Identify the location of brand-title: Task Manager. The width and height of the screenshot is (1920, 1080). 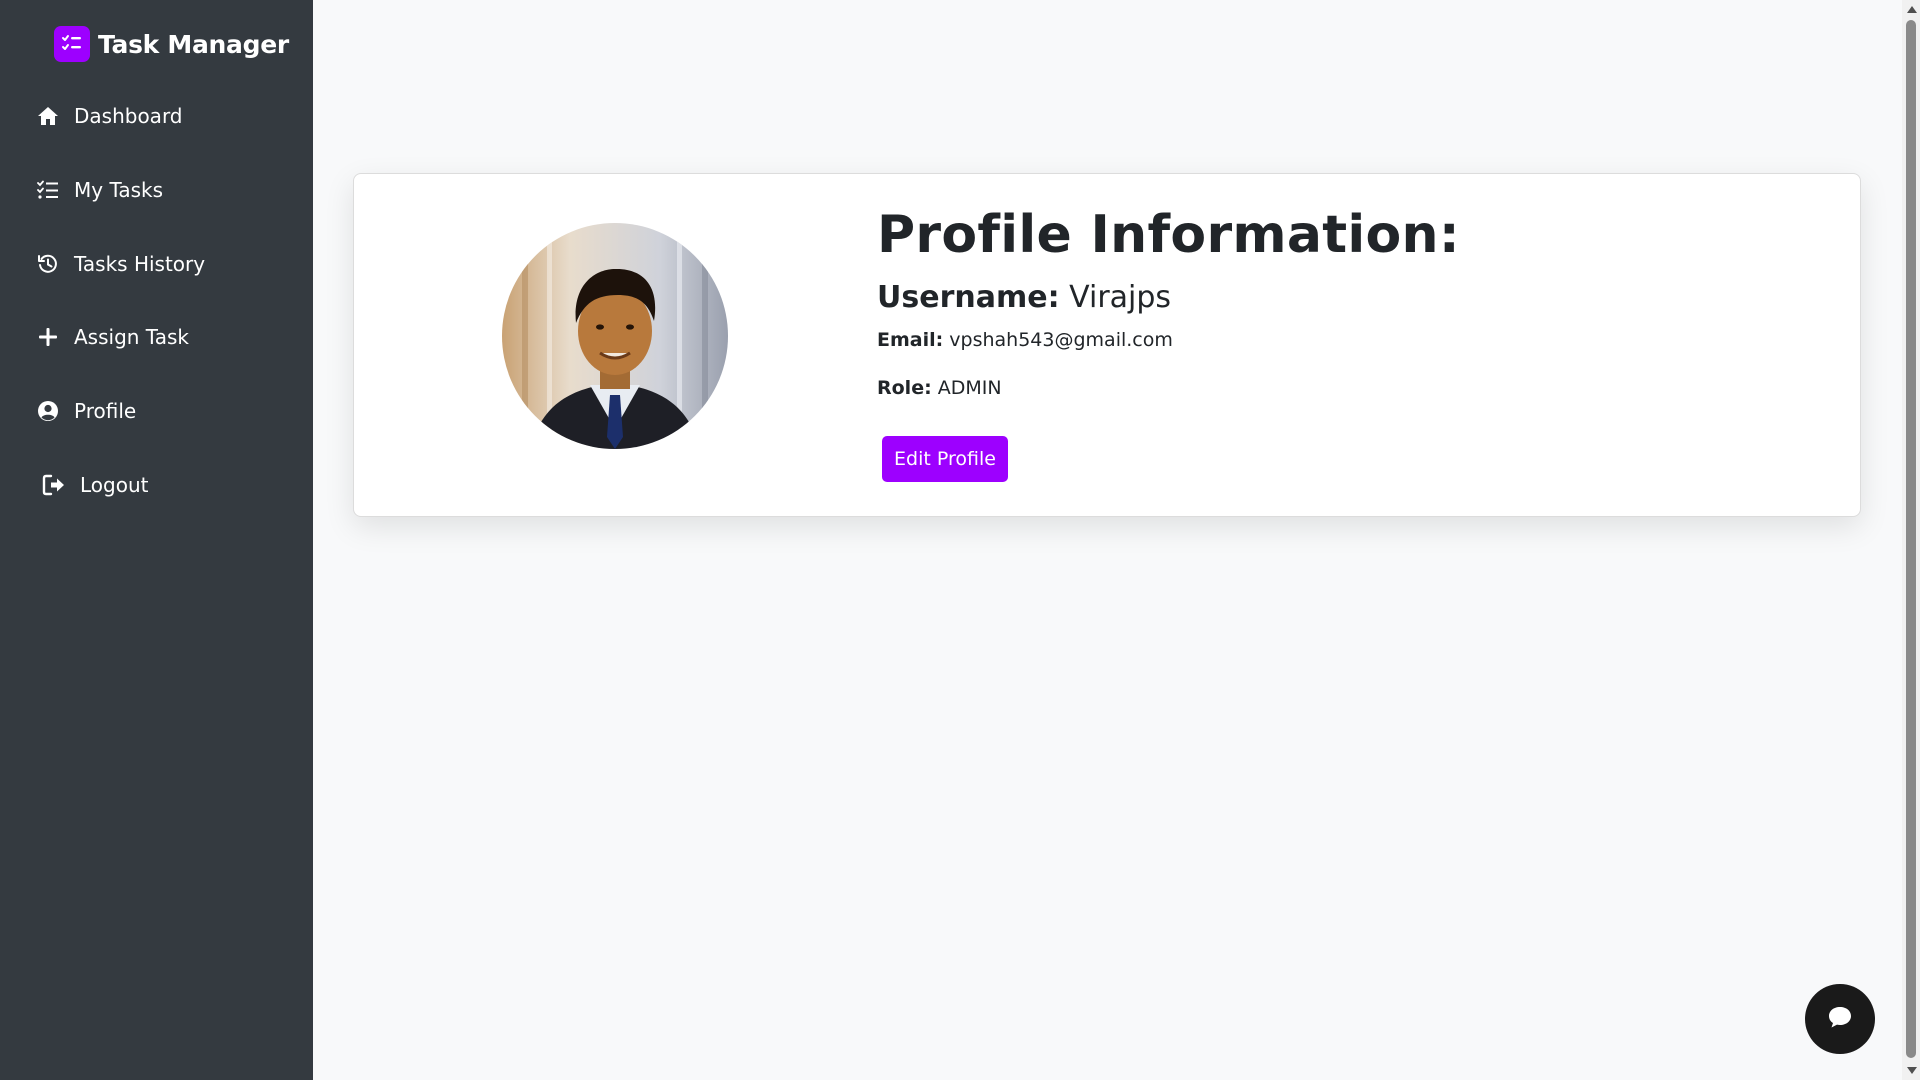
(193, 44).